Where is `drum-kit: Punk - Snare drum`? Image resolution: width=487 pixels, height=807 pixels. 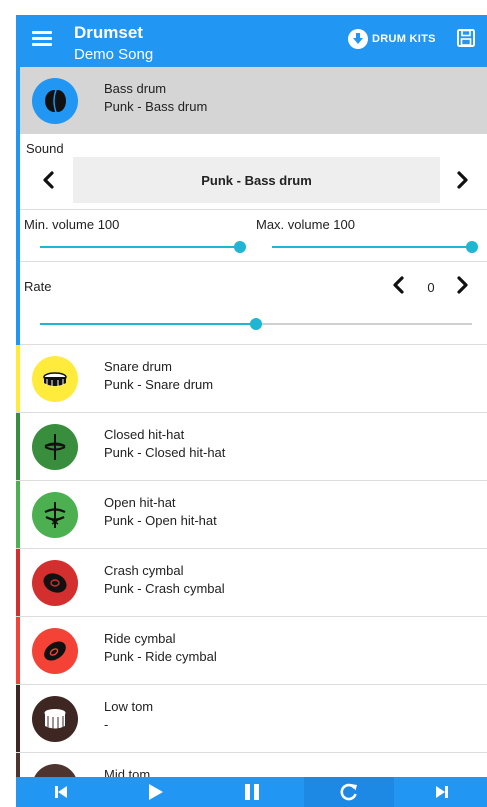 drum-kit: Punk - Snare drum is located at coordinates (159, 384).